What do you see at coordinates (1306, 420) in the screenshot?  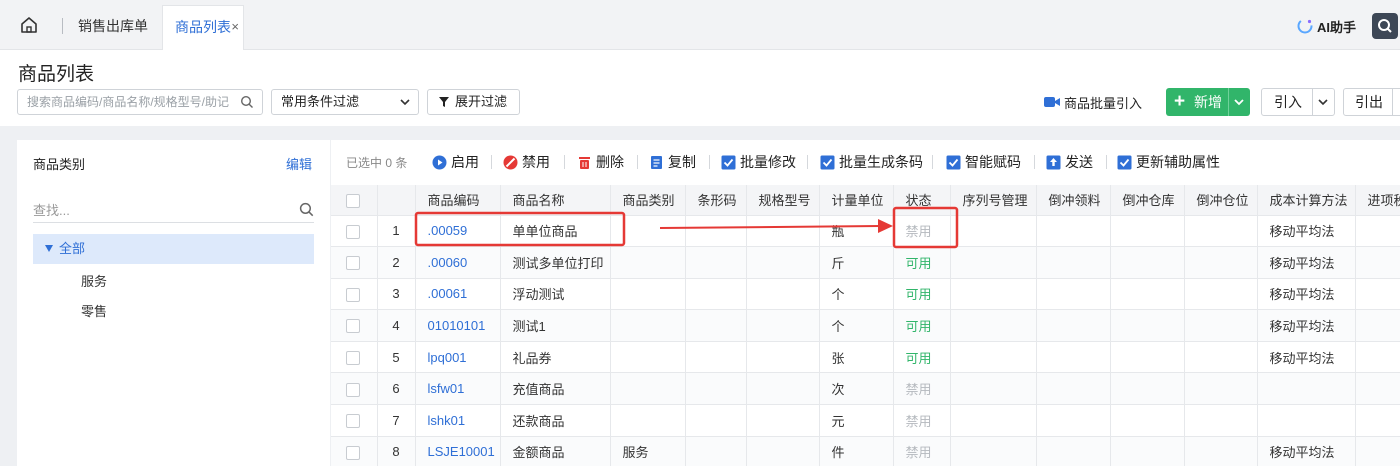 I see `cost-method` at bounding box center [1306, 420].